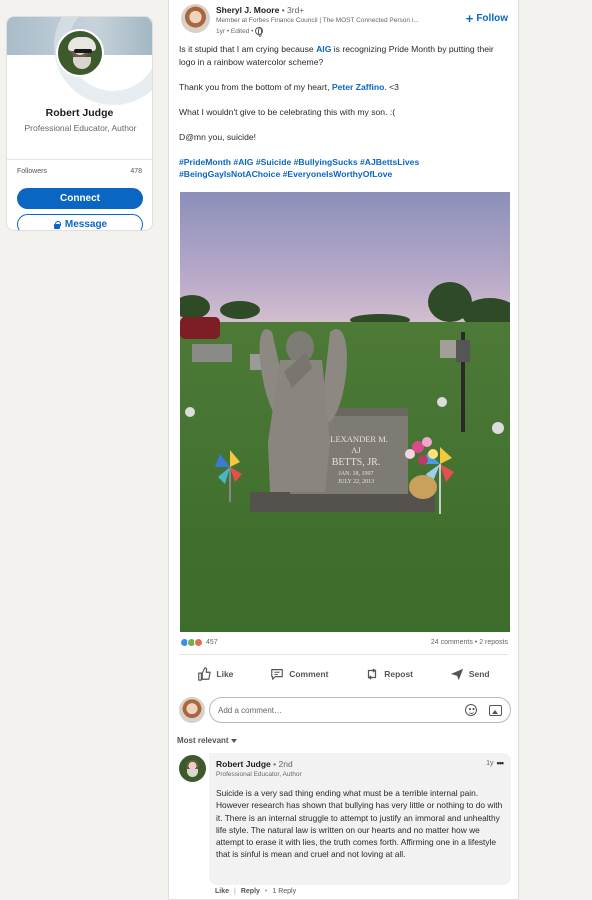 This screenshot has height=900, width=592. I want to click on caret-down-icon, so click(233, 740).